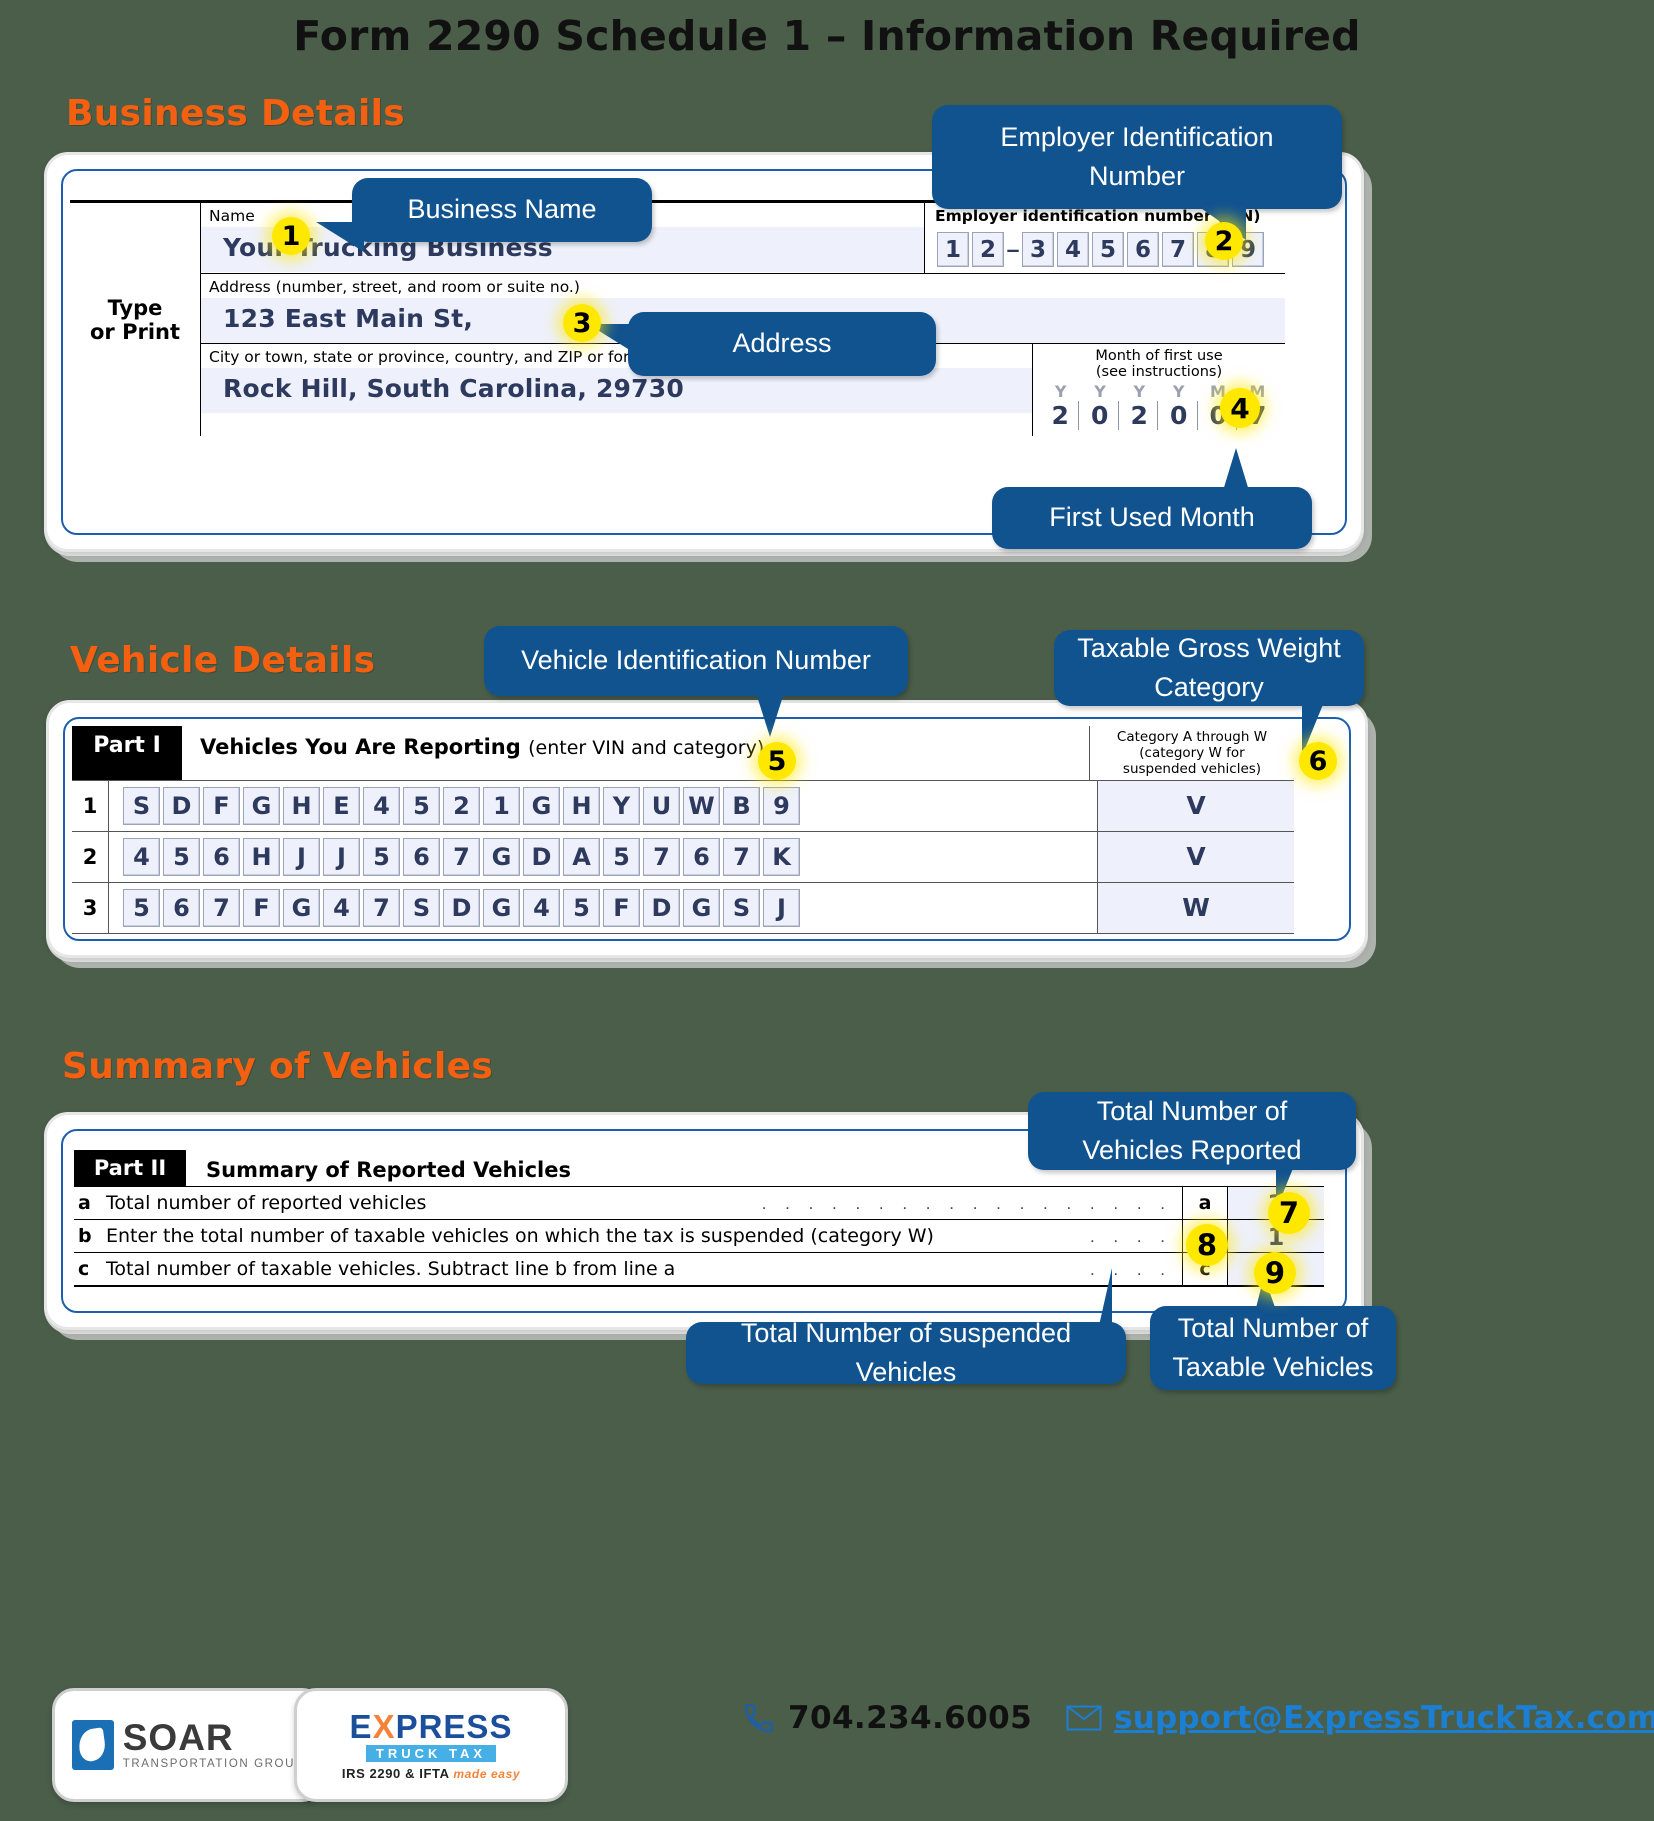 This screenshot has height=1821, width=1654. I want to click on vin-input: SDFGHE4521GHYUWB9, so click(603, 806).